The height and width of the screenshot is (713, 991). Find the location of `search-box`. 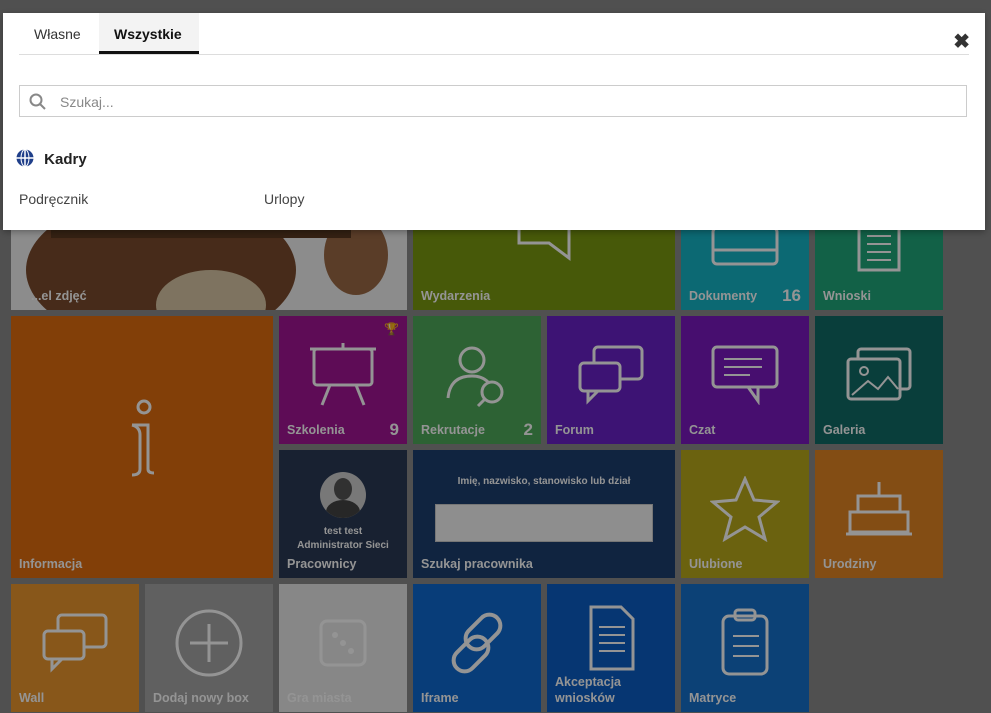

search-box is located at coordinates (493, 101).